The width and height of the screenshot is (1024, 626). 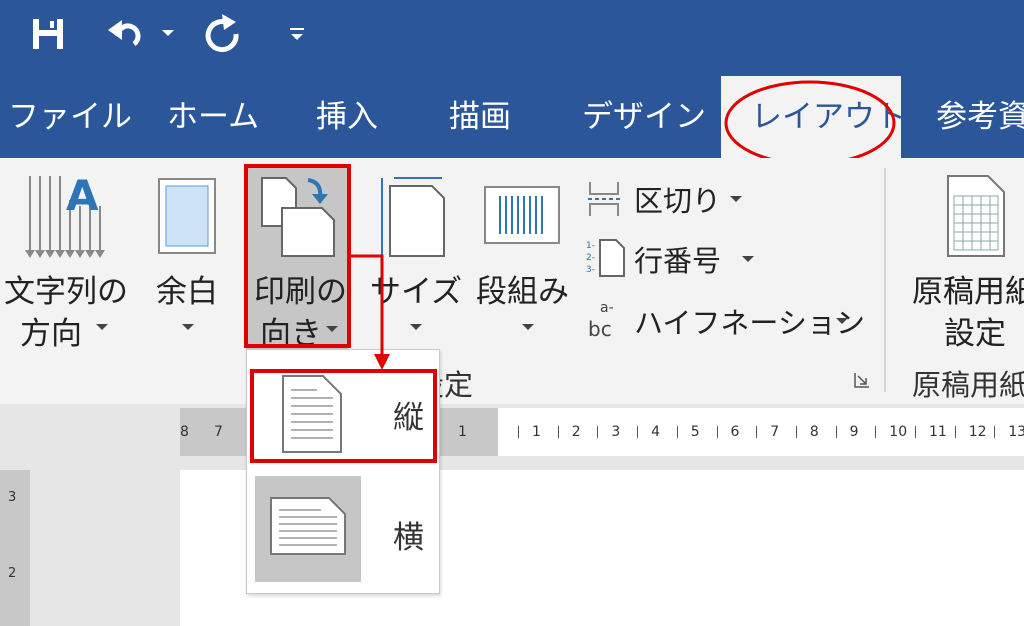 I want to click on svg-text: bc, so click(x=600, y=328).